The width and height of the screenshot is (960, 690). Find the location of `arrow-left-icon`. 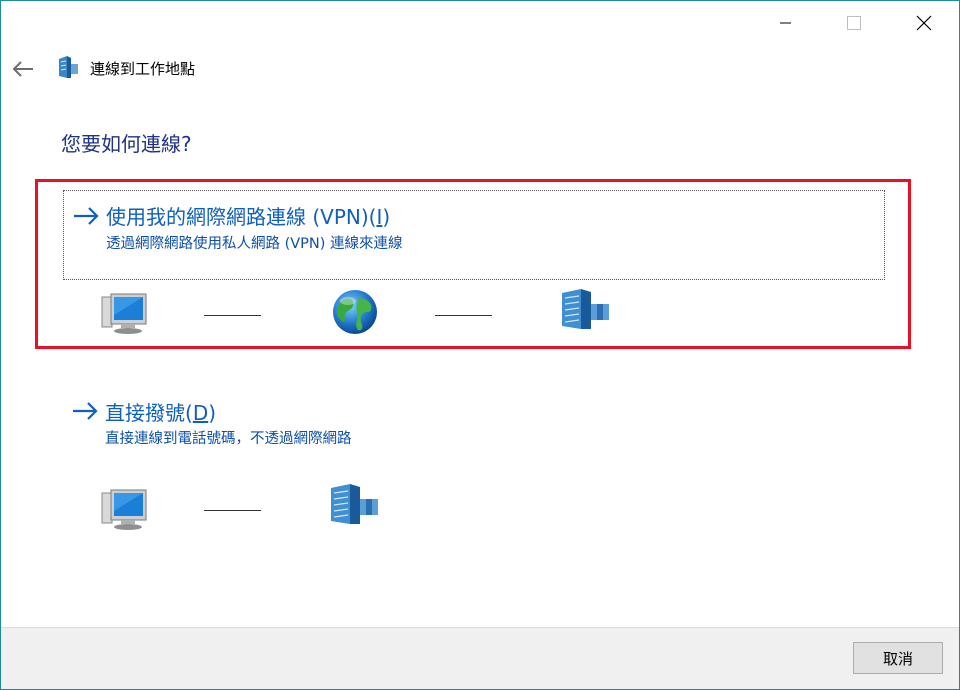

arrow-left-icon is located at coordinates (22, 69).